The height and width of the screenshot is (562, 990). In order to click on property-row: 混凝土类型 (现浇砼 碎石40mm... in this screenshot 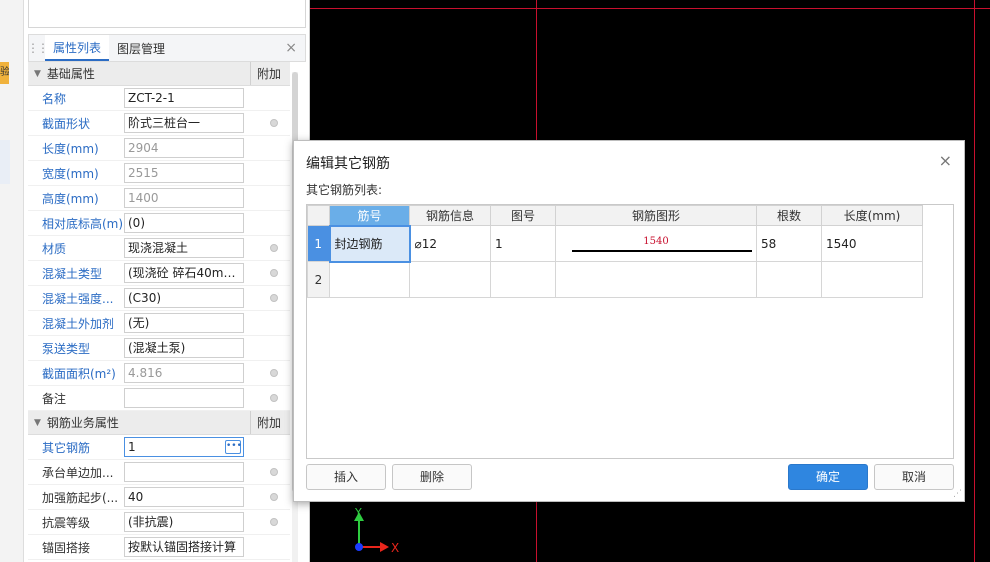, I will do `click(159, 273)`.